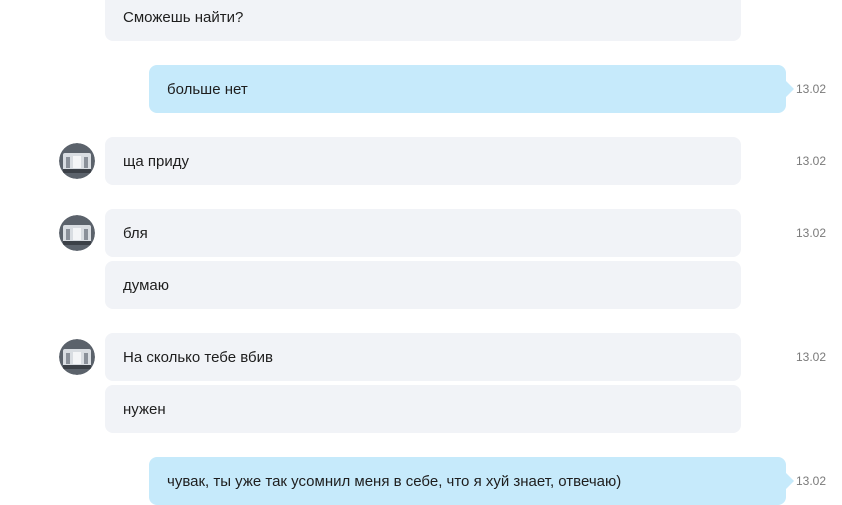 The height and width of the screenshot is (505, 842). Describe the element at coordinates (183, 17) in the screenshot. I see `message-text: Сможешь найти?` at that location.